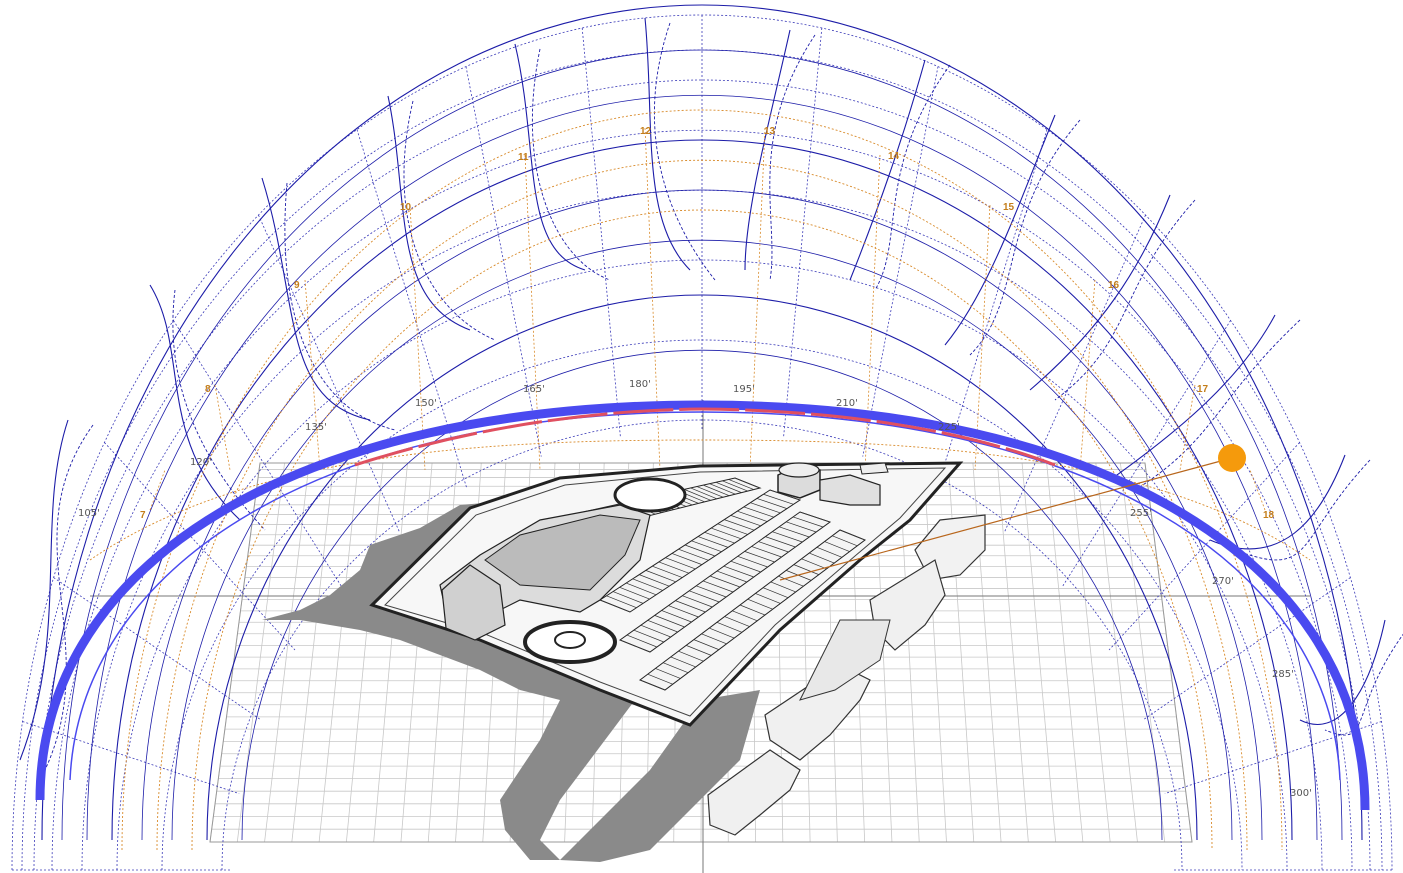  What do you see at coordinates (650, 495) in the screenshot?
I see `north-courtyard` at bounding box center [650, 495].